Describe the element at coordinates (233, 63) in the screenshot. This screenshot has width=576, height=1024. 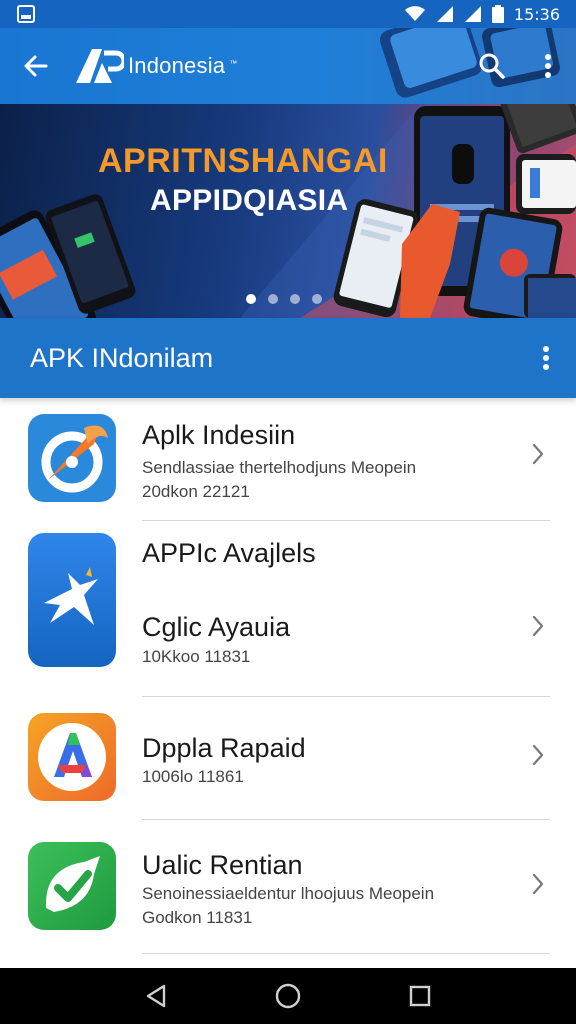
I see `trademark-mark: ™` at that location.